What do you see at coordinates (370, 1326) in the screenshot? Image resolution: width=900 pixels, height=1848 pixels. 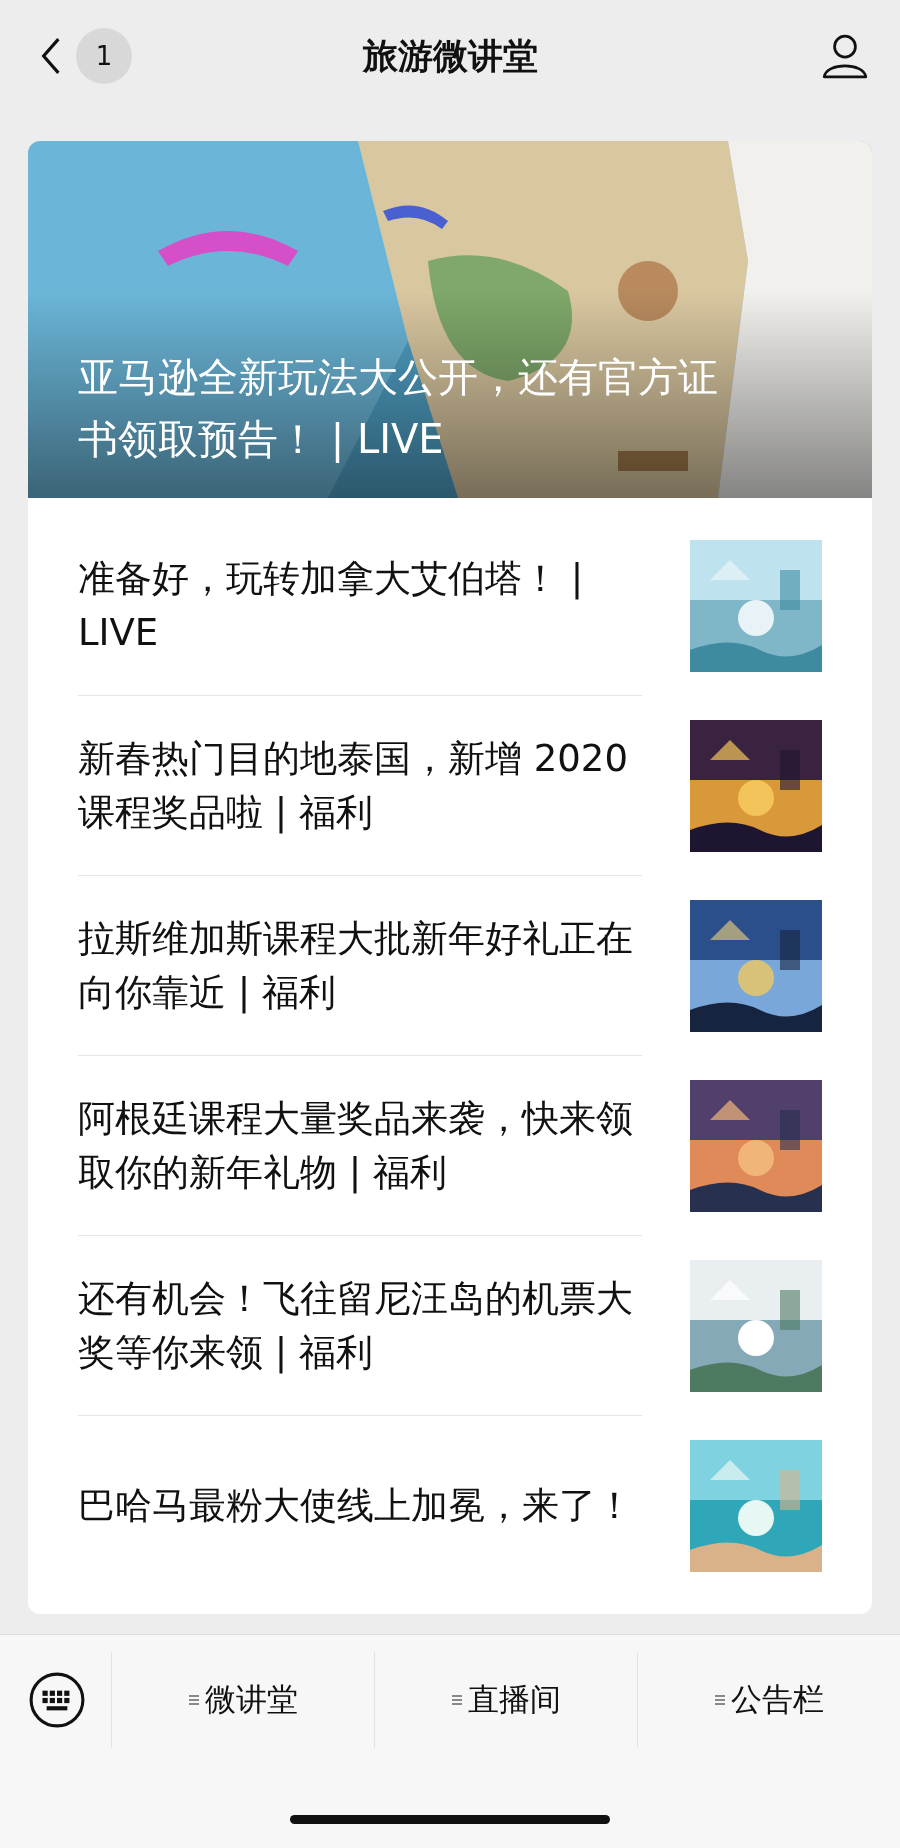 I see `article-title: 还有机会！飞往留尼汪岛的机票大奖等你来领 | 福利` at bounding box center [370, 1326].